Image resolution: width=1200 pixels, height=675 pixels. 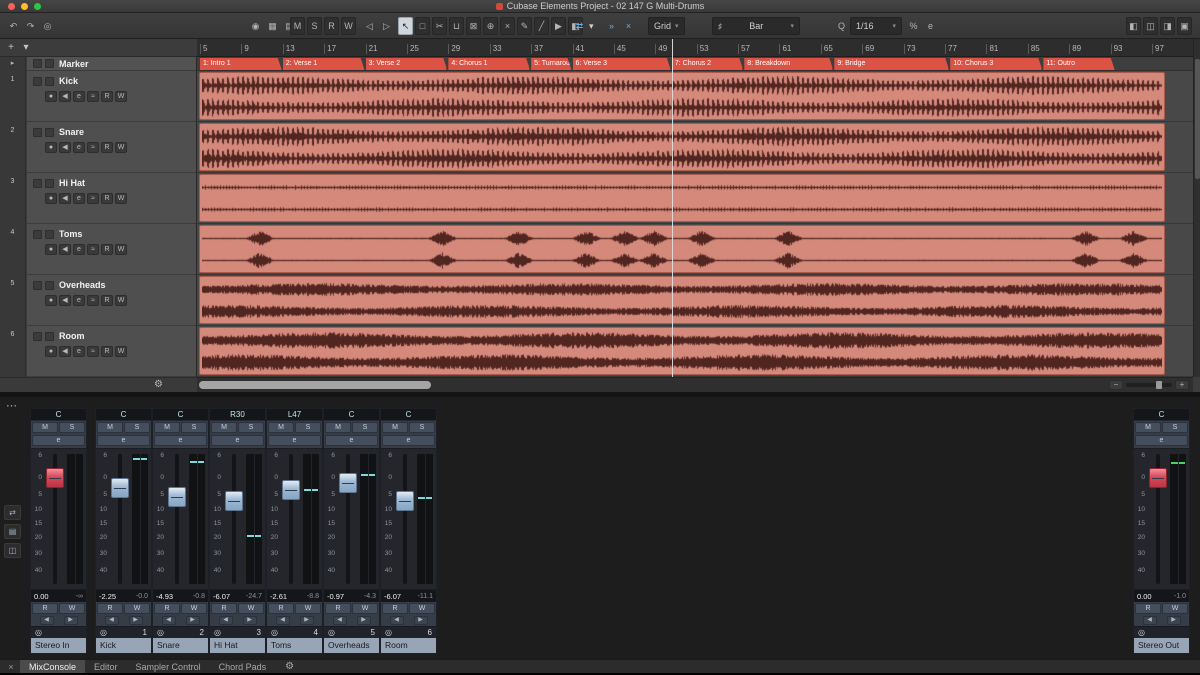 I want to click on track-row: Hi Hat ● ◀ e ≈ R W, so click(x=111, y=198).